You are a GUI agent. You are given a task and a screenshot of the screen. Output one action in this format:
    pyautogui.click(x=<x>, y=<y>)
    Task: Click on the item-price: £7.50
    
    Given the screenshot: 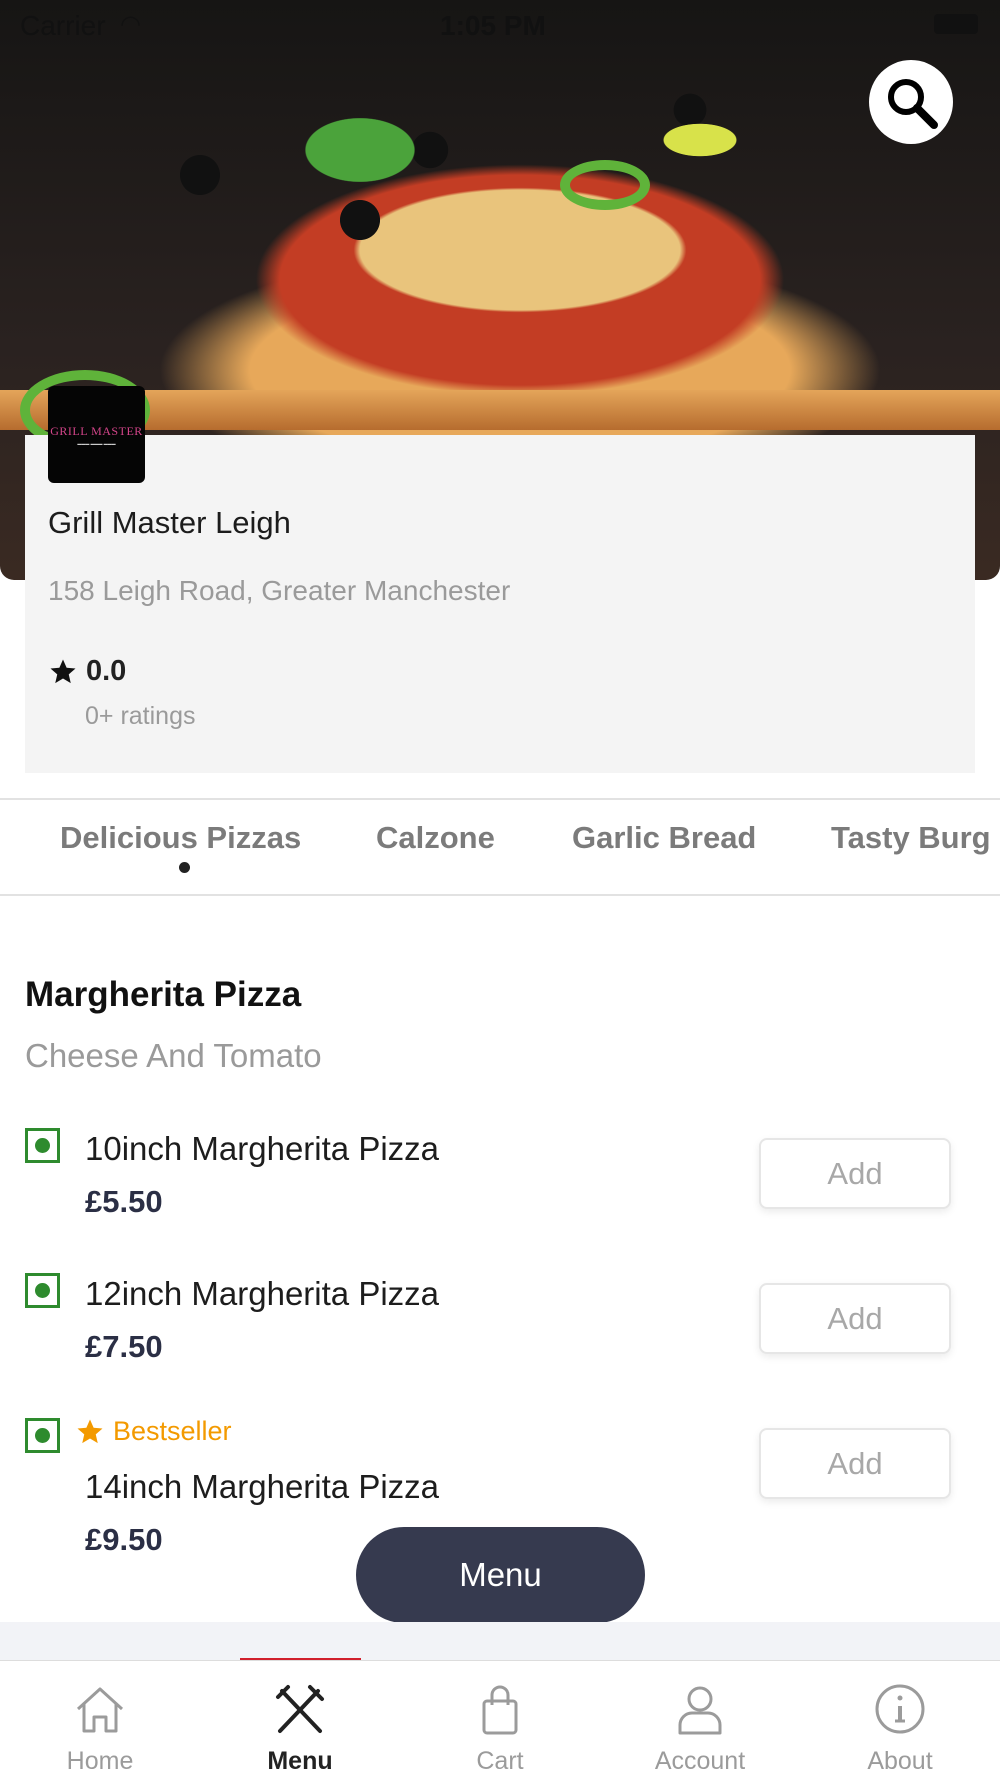 What is the action you would take?
    pyautogui.click(x=124, y=1346)
    